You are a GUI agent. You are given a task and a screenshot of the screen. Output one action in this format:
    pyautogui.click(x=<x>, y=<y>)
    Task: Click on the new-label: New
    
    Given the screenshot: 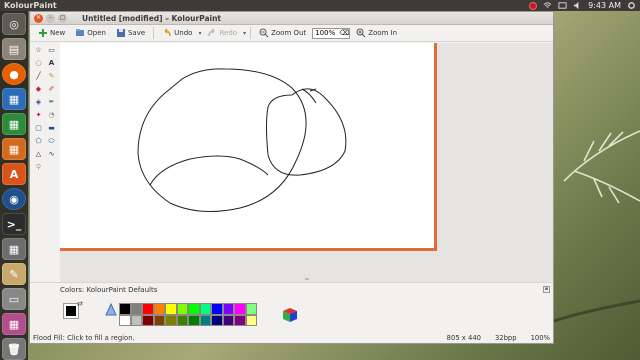 What is the action you would take?
    pyautogui.click(x=58, y=33)
    